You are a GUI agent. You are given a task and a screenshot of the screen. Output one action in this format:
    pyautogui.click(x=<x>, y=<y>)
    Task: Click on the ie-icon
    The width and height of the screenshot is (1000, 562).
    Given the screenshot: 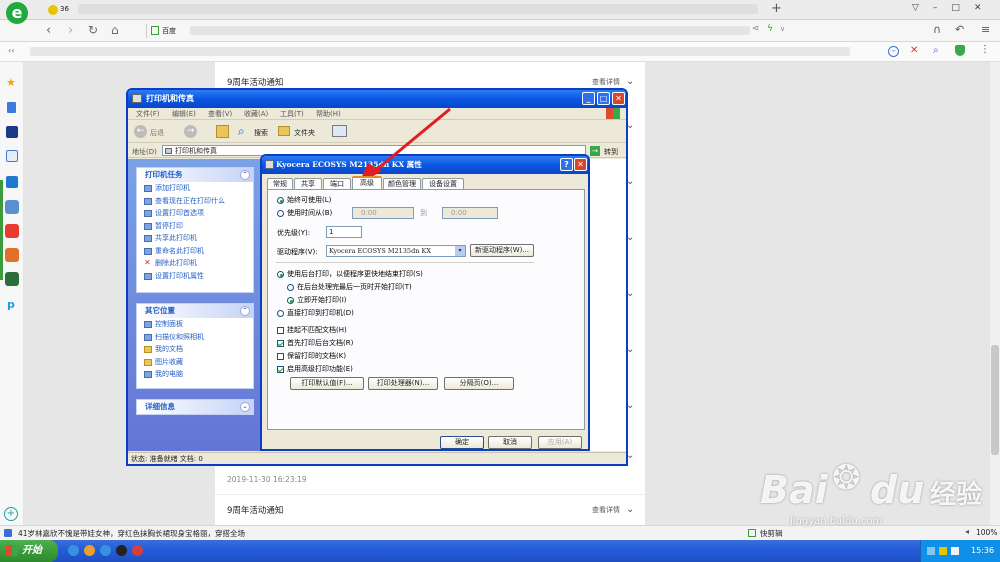 What is the action you would take?
    pyautogui.click(x=73, y=550)
    